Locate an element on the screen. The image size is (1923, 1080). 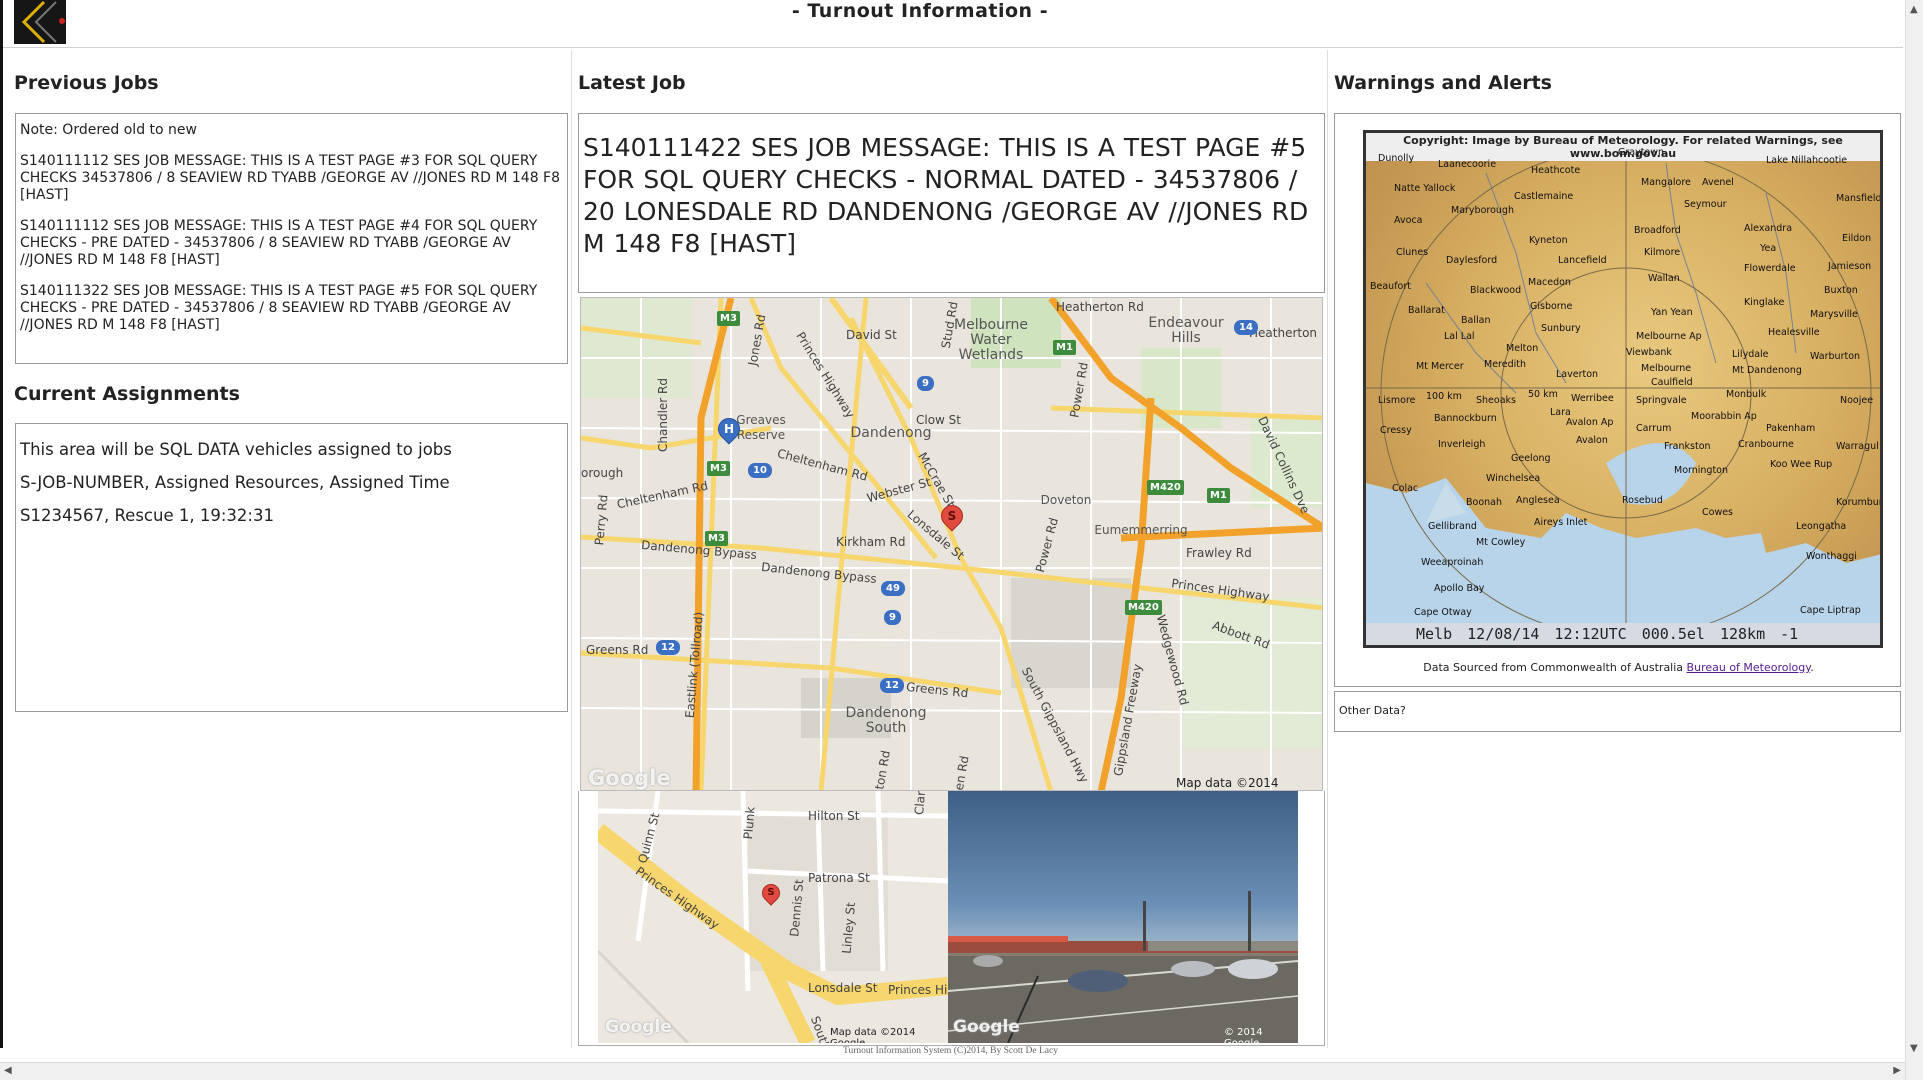
radar-town: Avalon Ap is located at coordinates (1590, 422).